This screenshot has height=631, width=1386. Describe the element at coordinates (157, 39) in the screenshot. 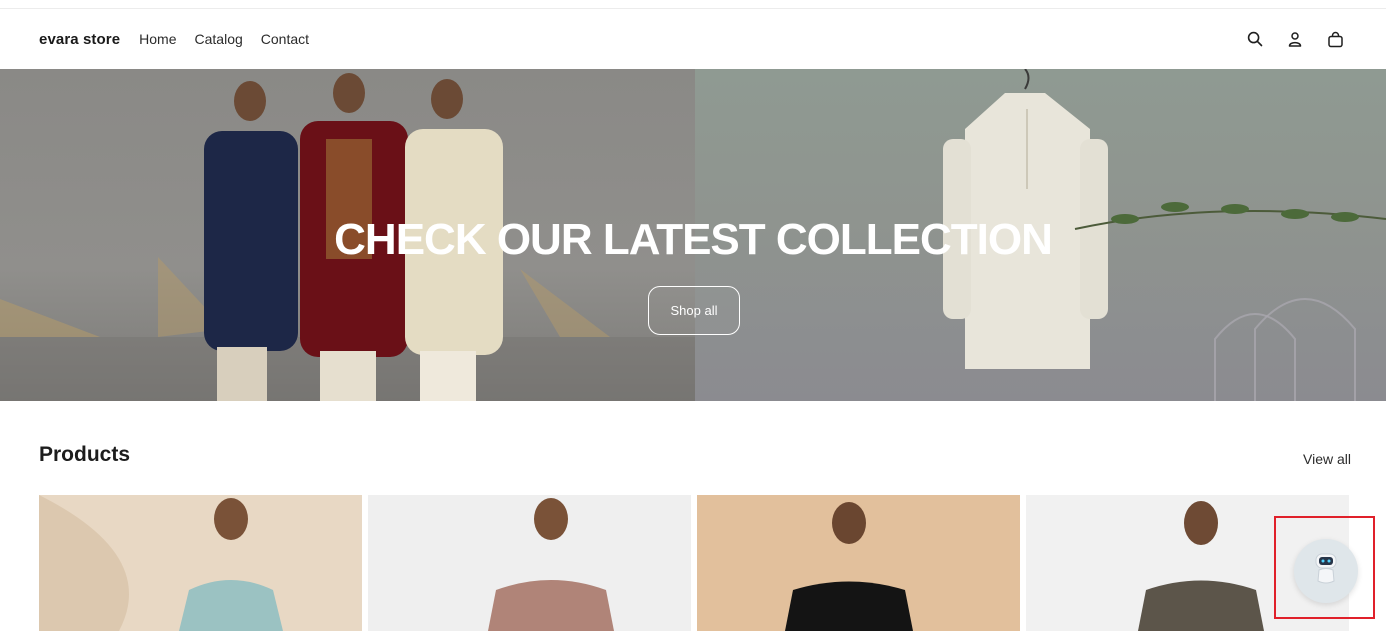

I see `nav-home-link: Home` at that location.